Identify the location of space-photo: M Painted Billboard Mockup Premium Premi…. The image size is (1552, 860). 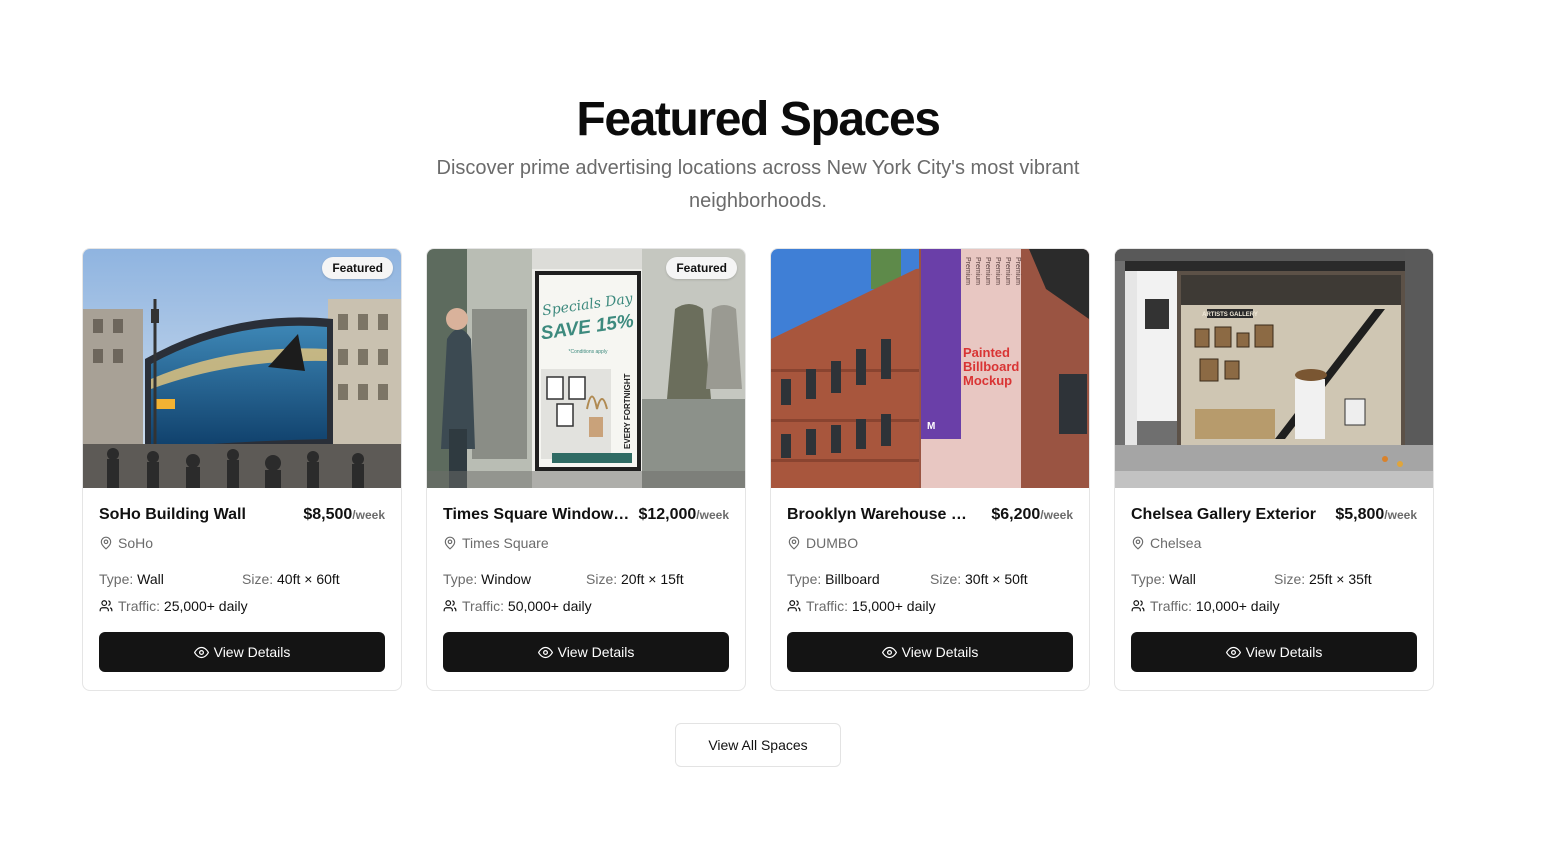
(930, 368).